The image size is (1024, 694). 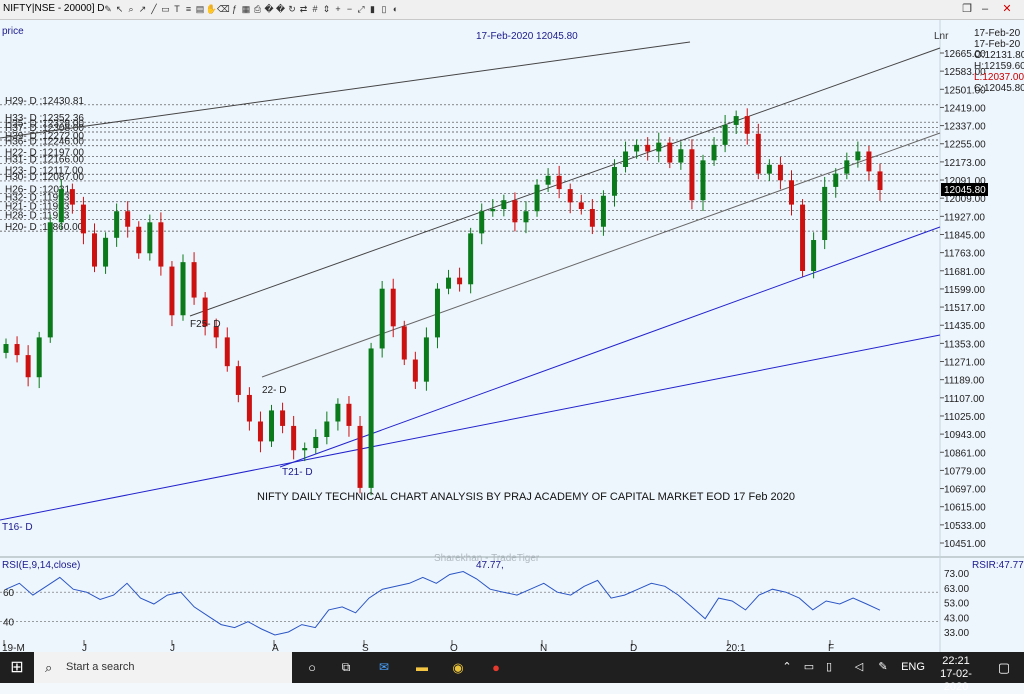 I want to click on channel-icon: ▤, so click(x=200, y=9).